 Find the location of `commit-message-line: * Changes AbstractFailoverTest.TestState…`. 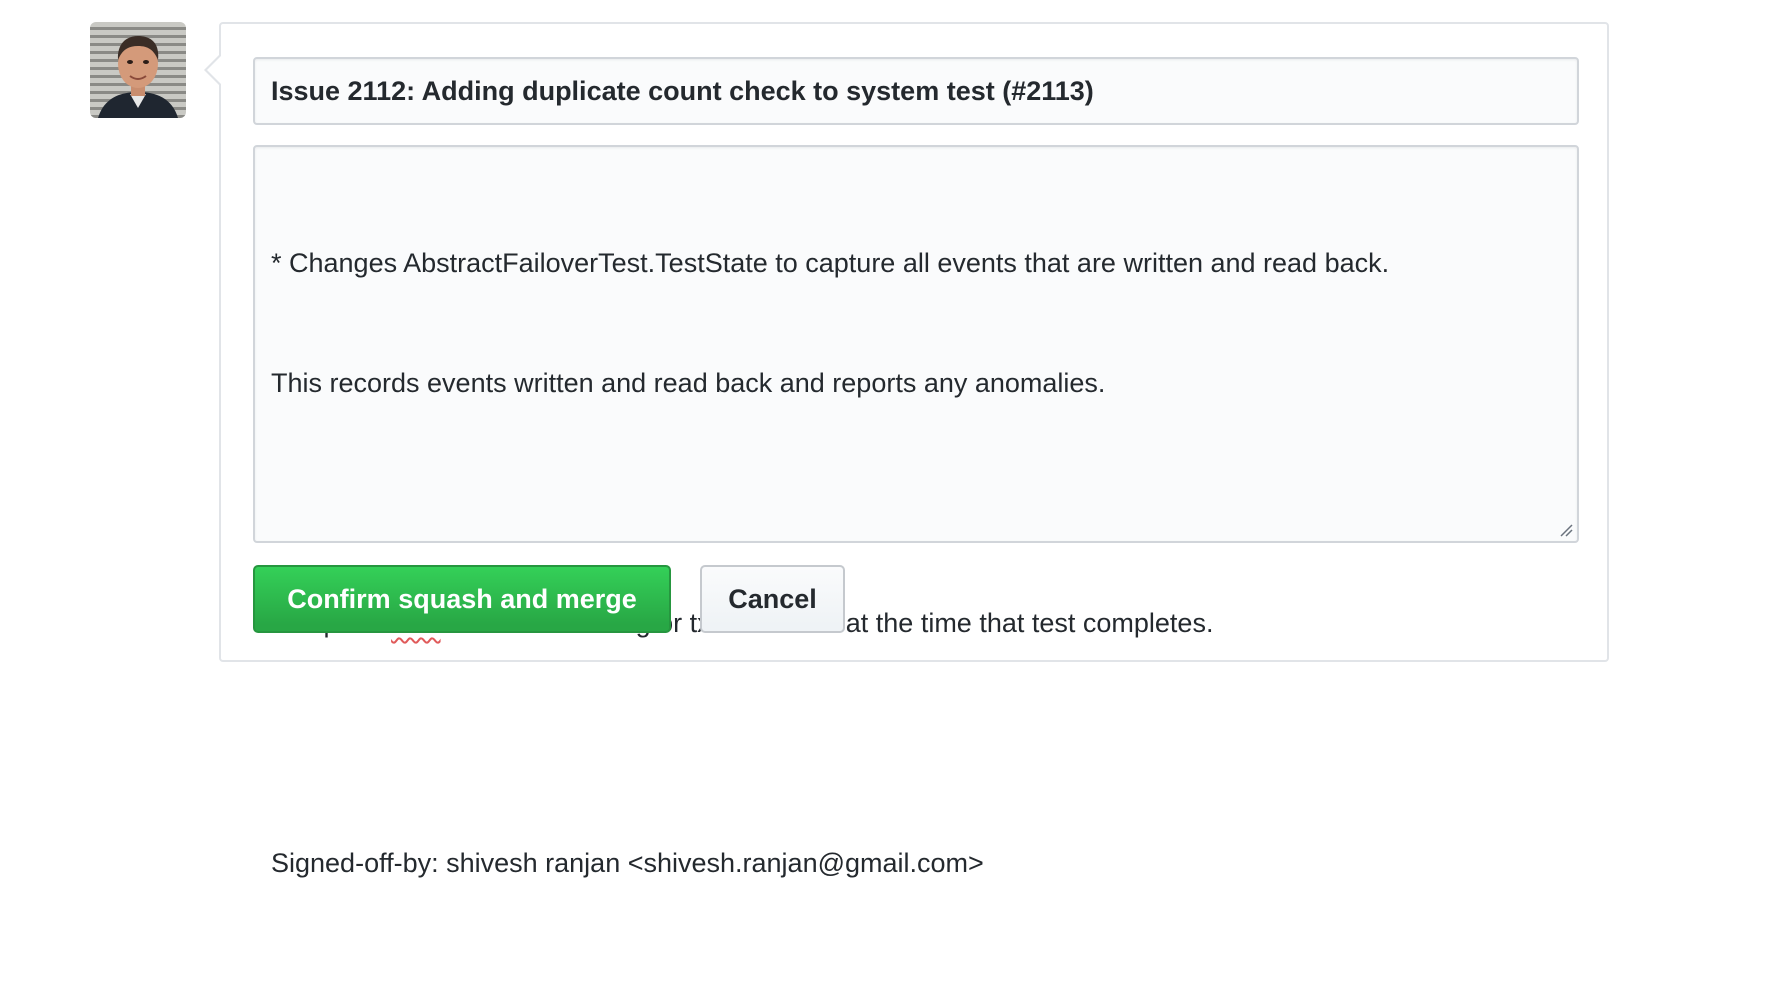

commit-message-line: * Changes AbstractFailoverTest.TestState… is located at coordinates (830, 263).